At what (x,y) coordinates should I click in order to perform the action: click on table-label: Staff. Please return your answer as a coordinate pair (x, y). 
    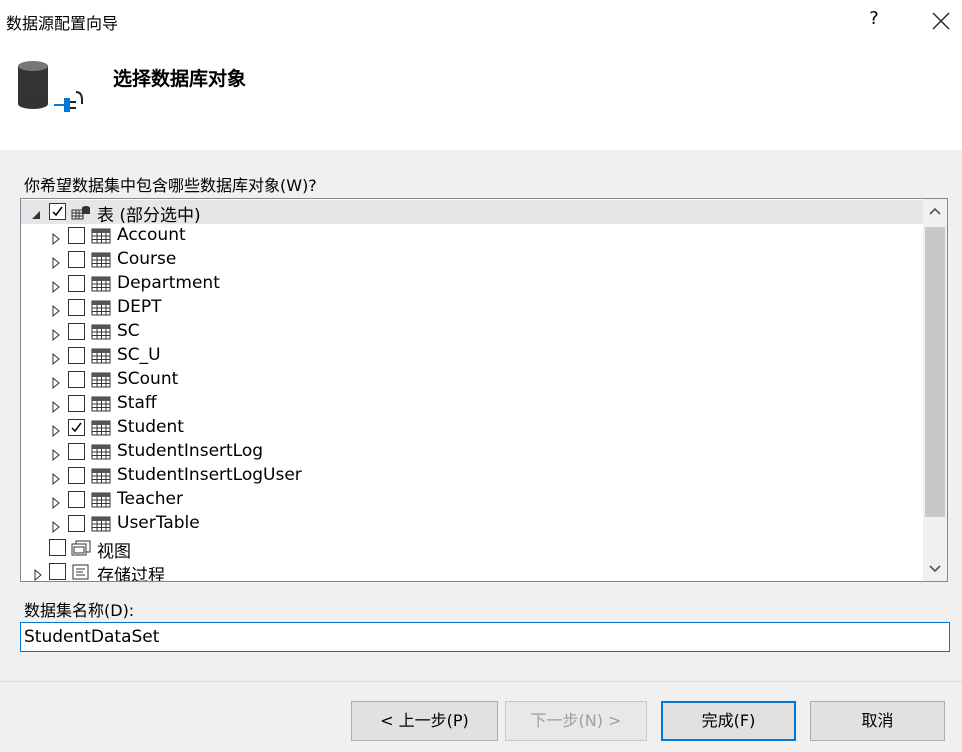
    Looking at the image, I should click on (137, 403).